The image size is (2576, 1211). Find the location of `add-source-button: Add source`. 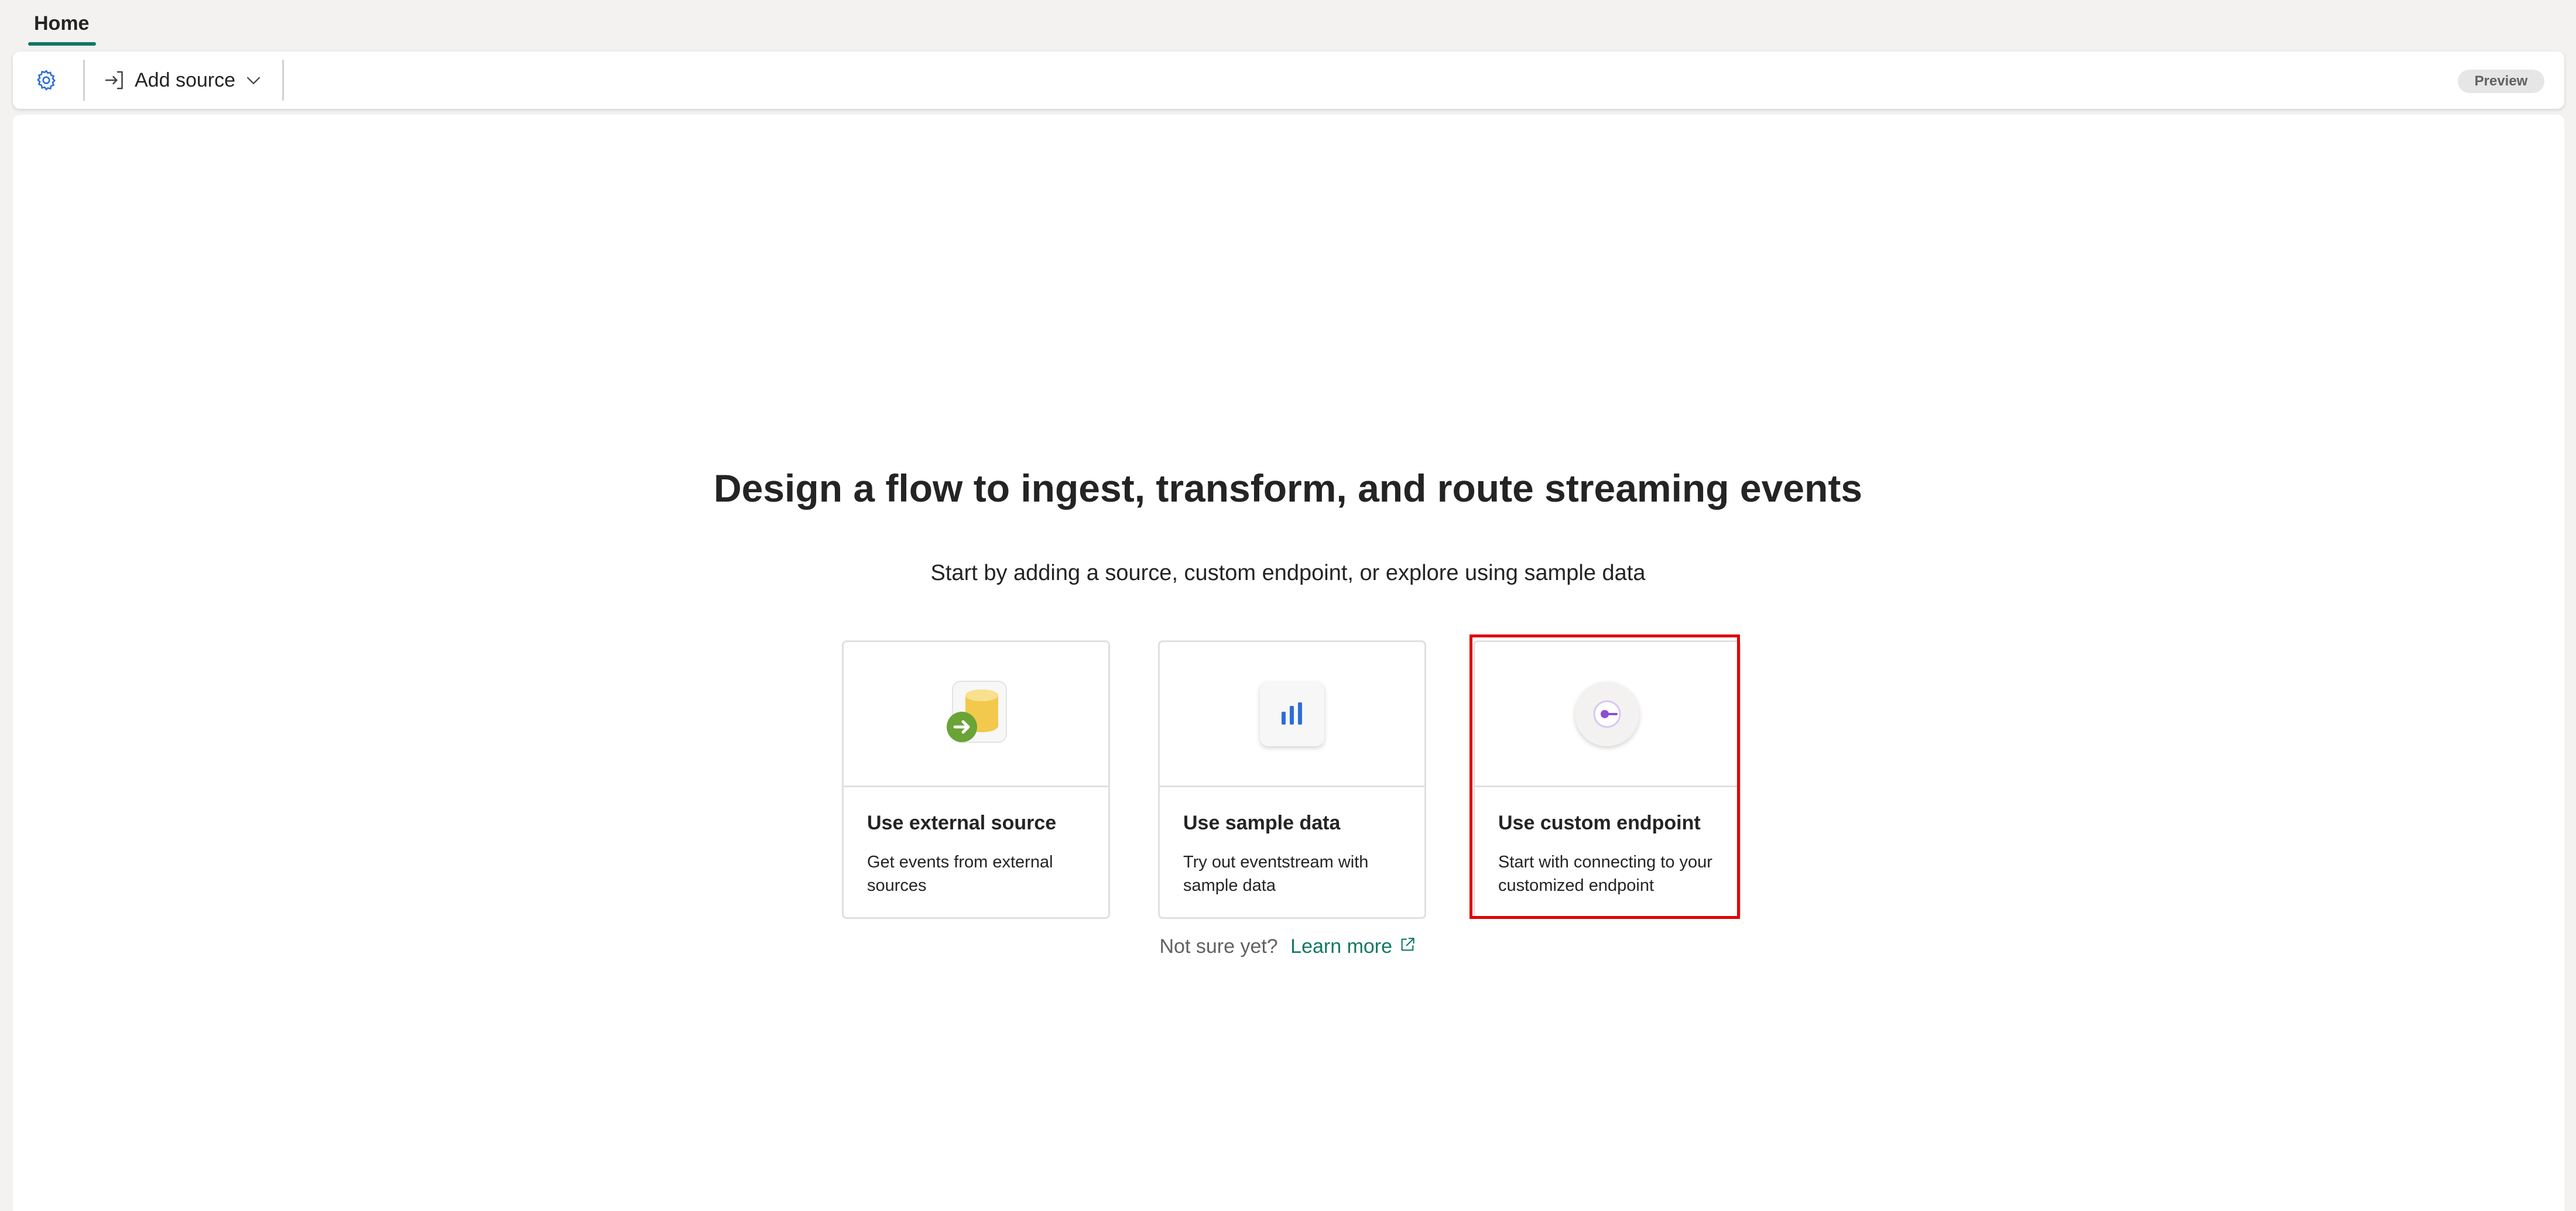

add-source-button: Add source is located at coordinates (183, 80).